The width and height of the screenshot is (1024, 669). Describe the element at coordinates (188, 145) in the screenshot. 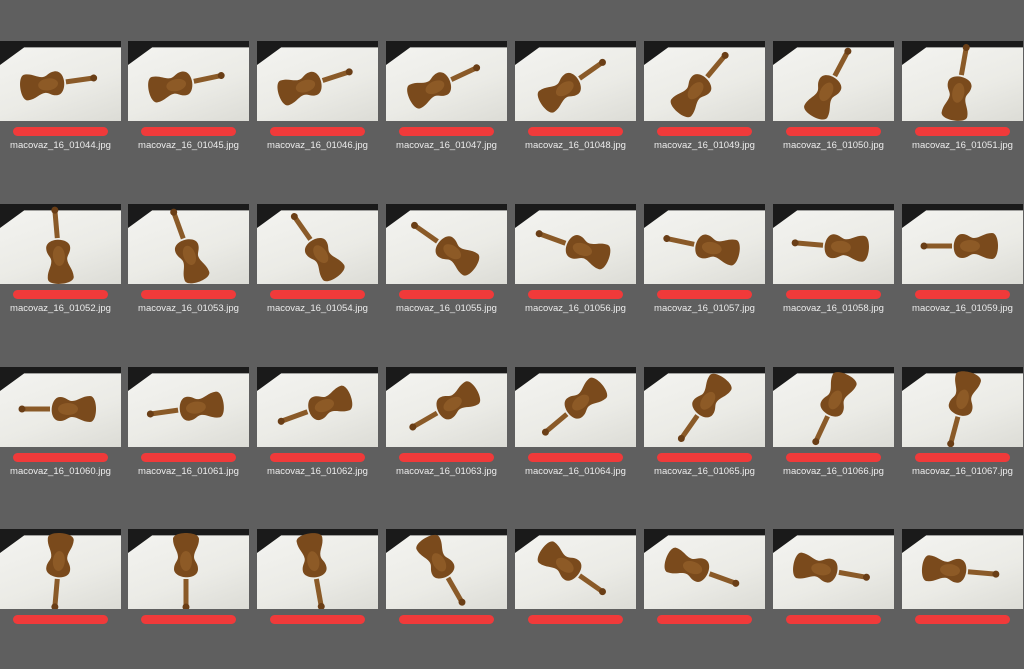

I see `thumbnail-filename: macovaz_16_01045.jpg` at that location.